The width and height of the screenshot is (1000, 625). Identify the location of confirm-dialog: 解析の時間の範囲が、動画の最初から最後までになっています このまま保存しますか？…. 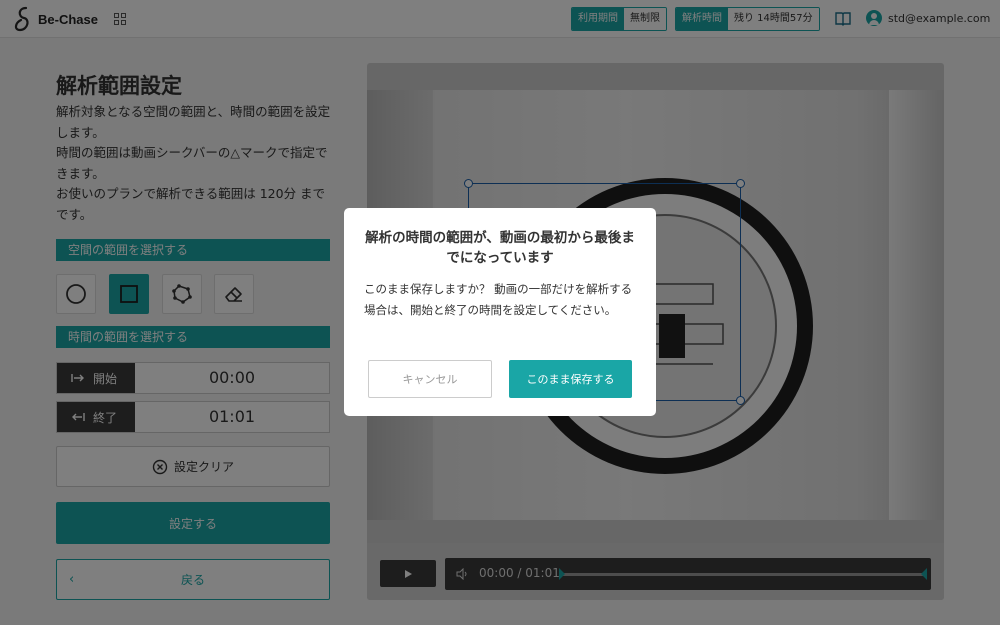
(500, 312).